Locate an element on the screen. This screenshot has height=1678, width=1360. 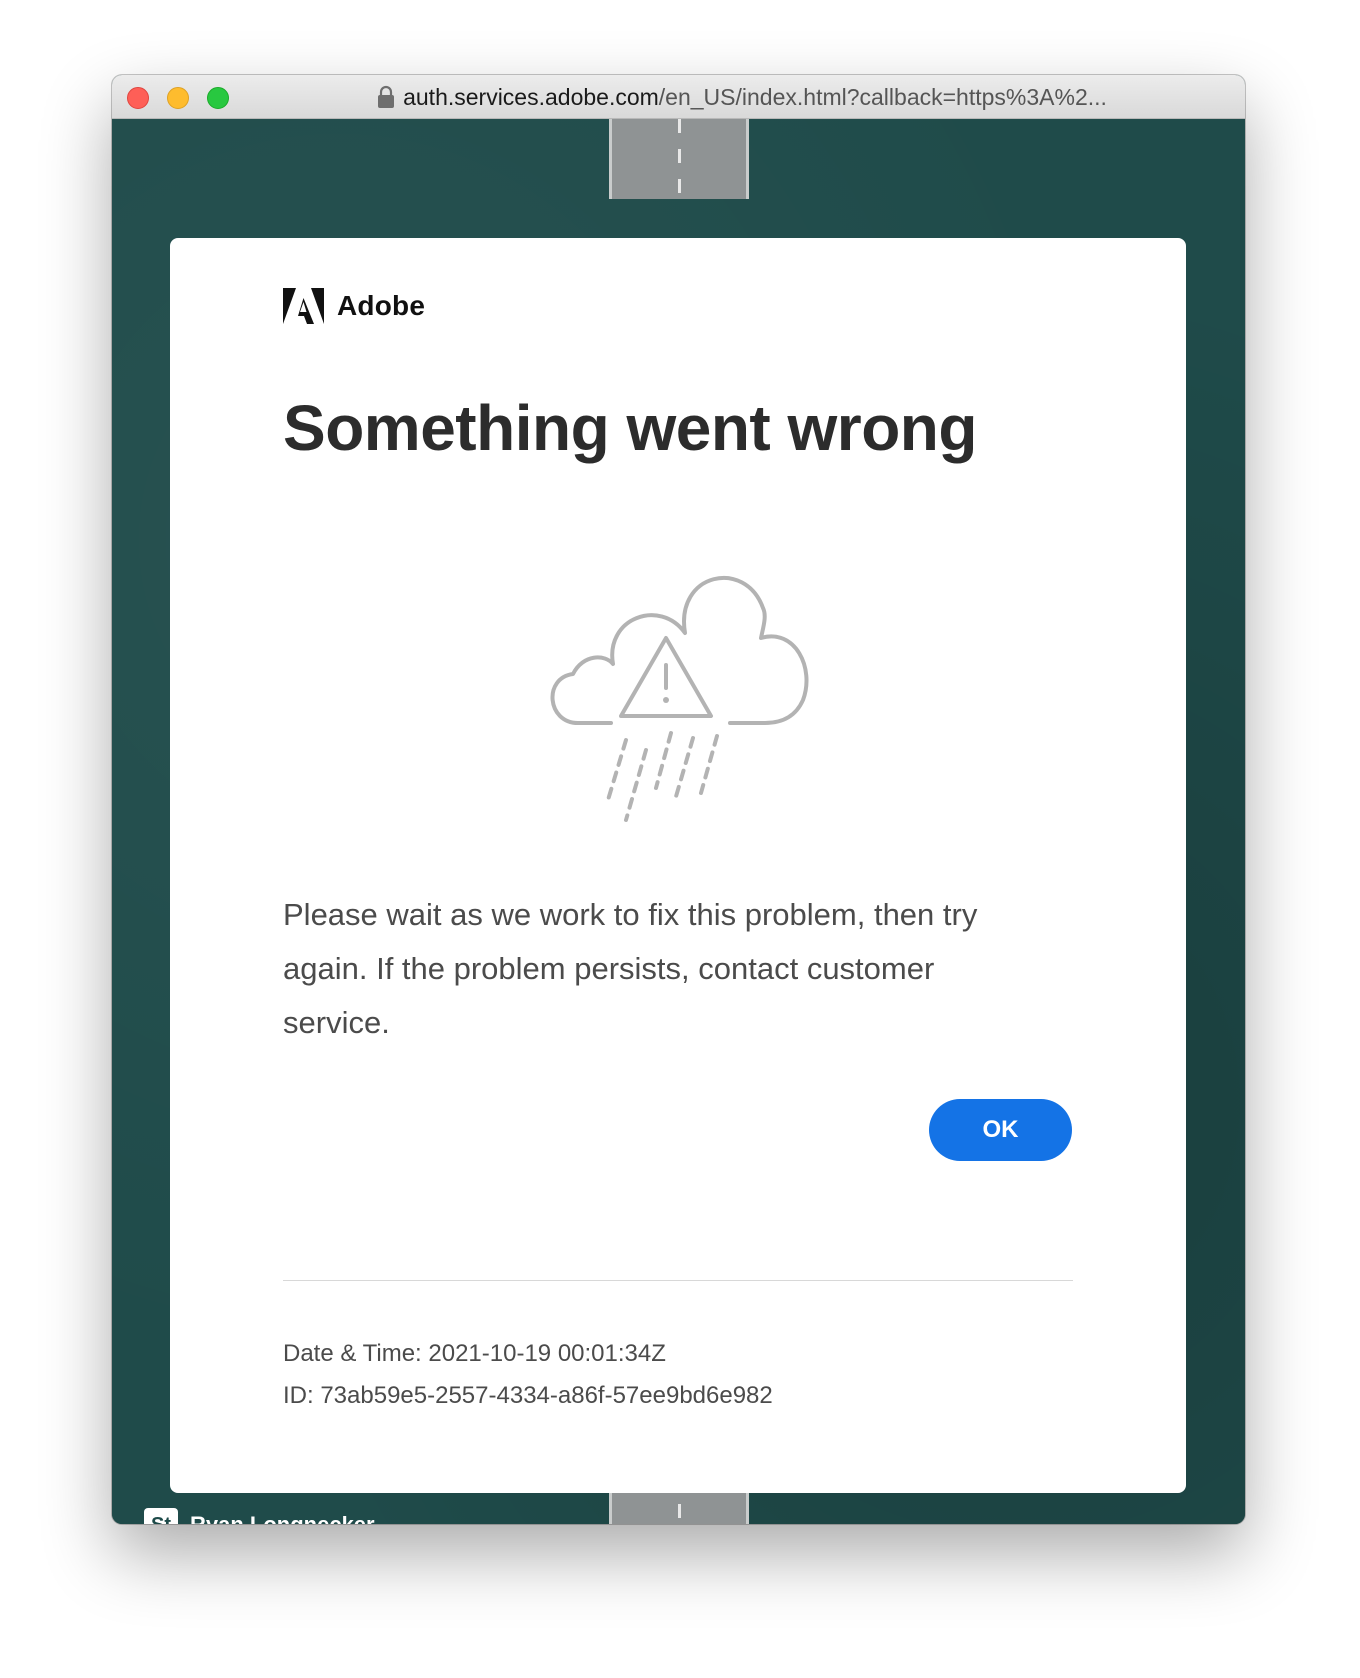
brand-header: Adobe is located at coordinates (354, 306).